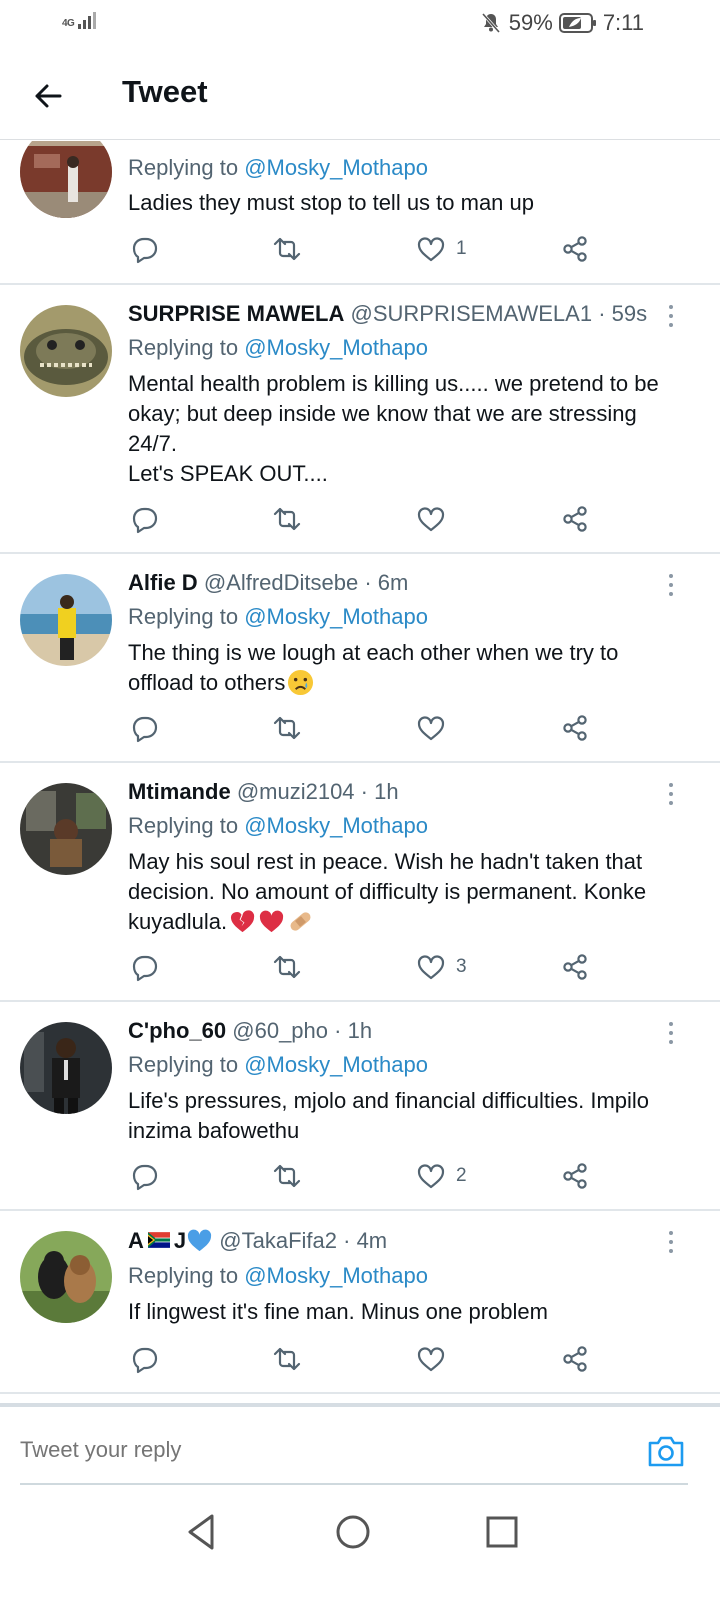  What do you see at coordinates (177, 1030) in the screenshot?
I see `author-name: C'pho_60` at bounding box center [177, 1030].